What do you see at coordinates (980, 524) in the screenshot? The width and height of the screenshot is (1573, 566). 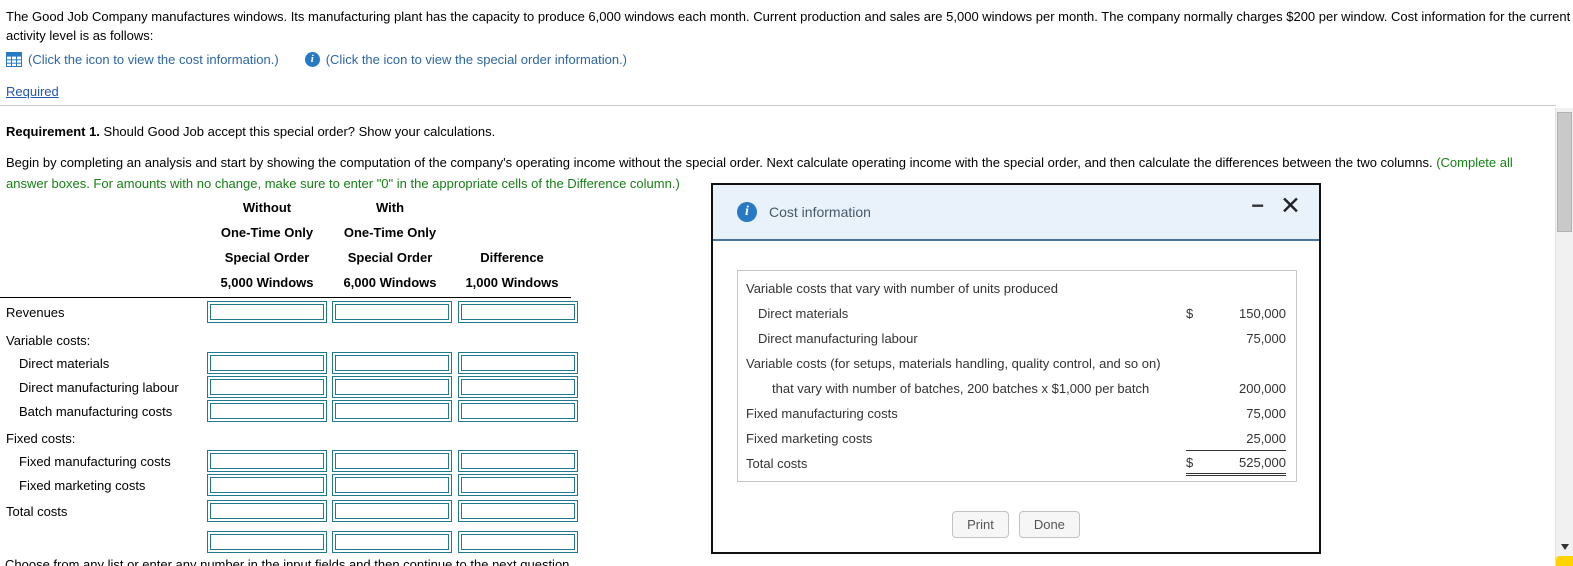 I see `print-button: Print` at bounding box center [980, 524].